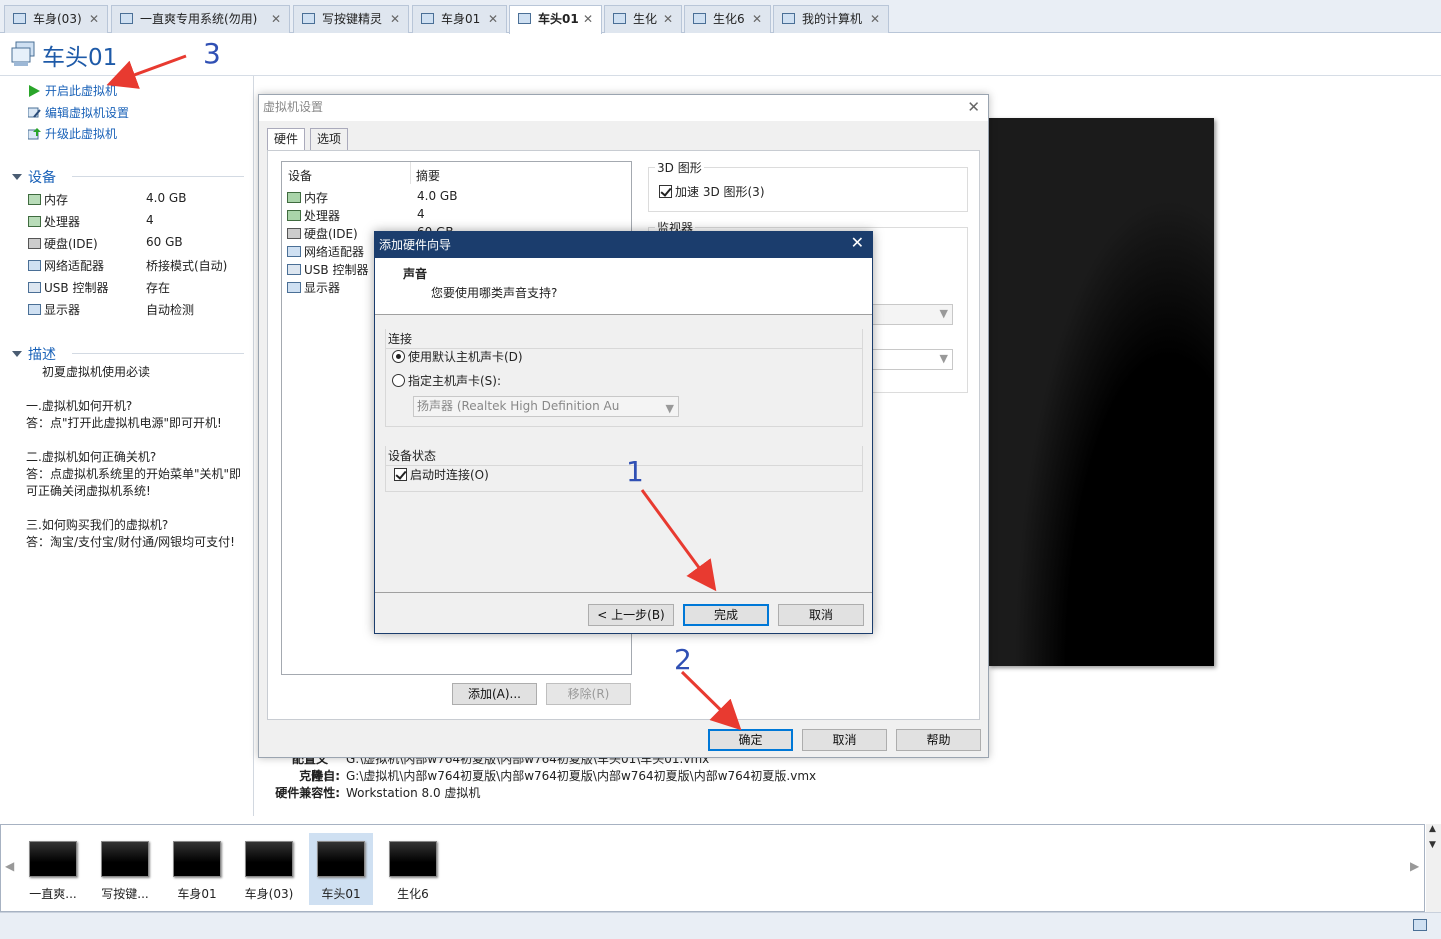  What do you see at coordinates (9, 866) in the screenshot?
I see `scroll-left-icon: ◀` at bounding box center [9, 866].